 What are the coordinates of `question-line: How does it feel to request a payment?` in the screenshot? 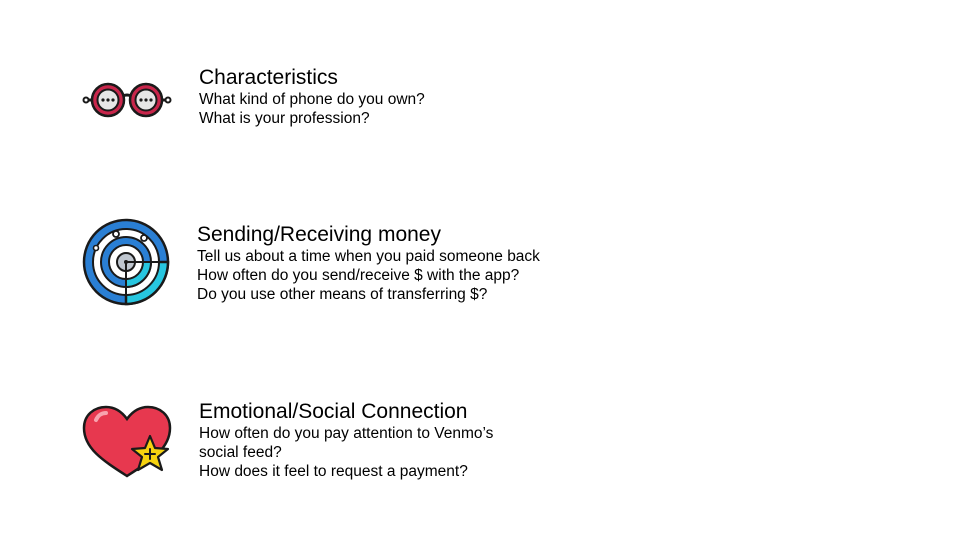 It's located at (333, 471).